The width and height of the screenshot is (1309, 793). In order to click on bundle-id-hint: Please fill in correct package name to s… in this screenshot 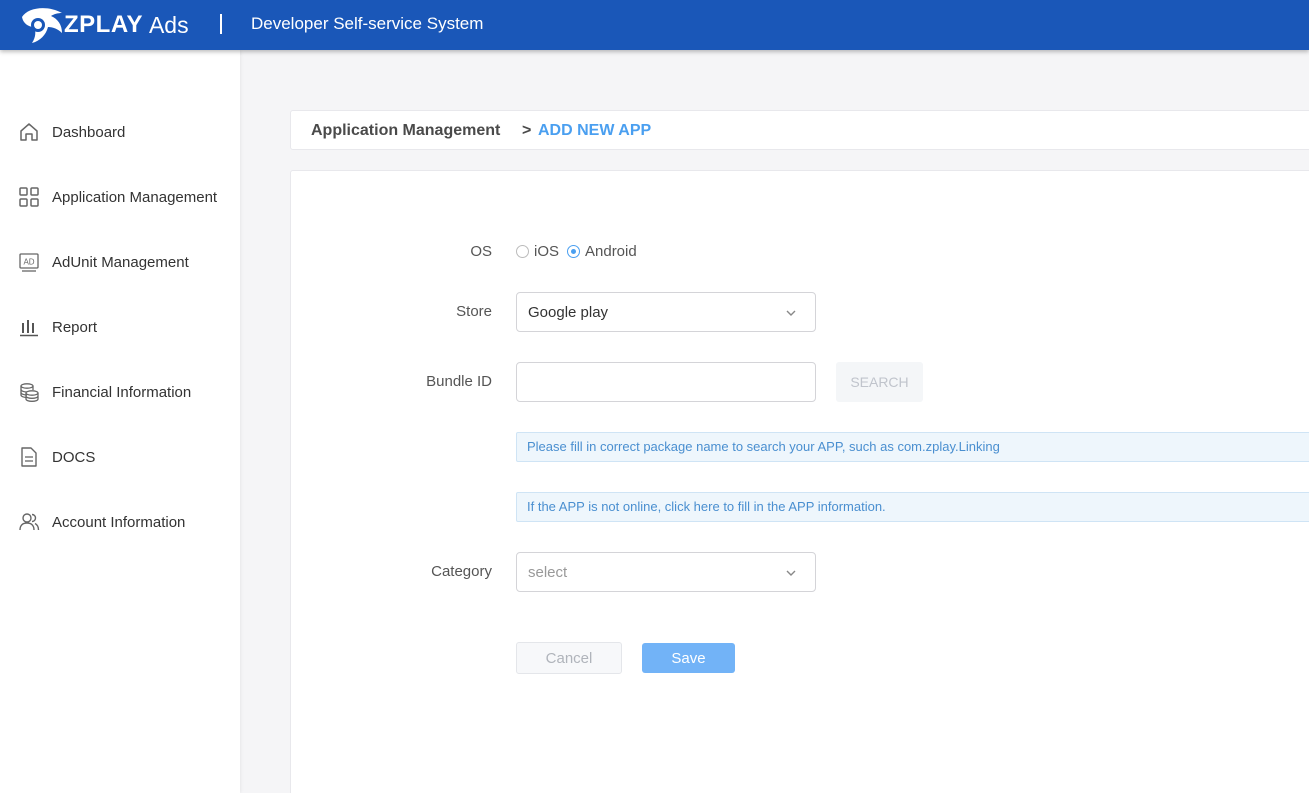, I will do `click(912, 447)`.